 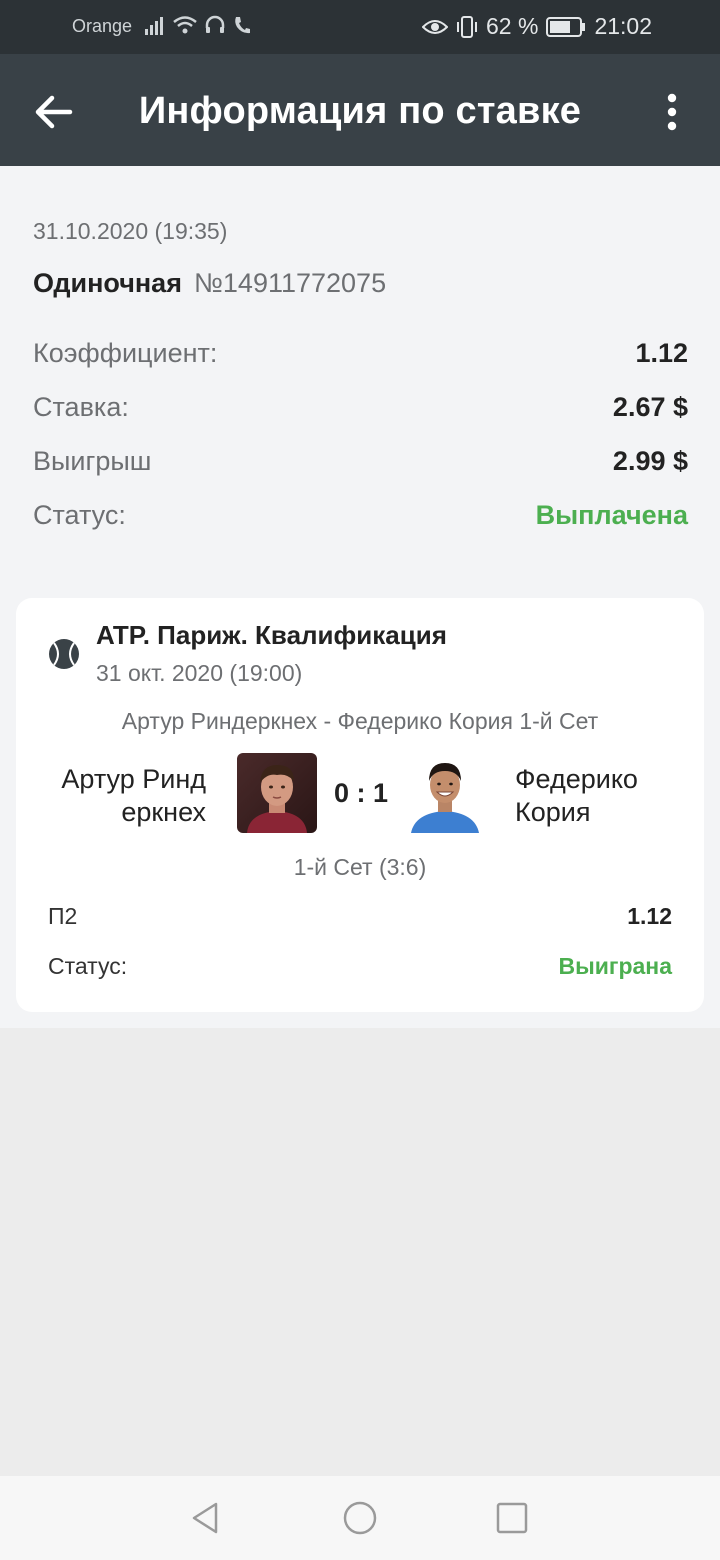 What do you see at coordinates (553, 812) in the screenshot?
I see `team2-name-line2: Кория` at bounding box center [553, 812].